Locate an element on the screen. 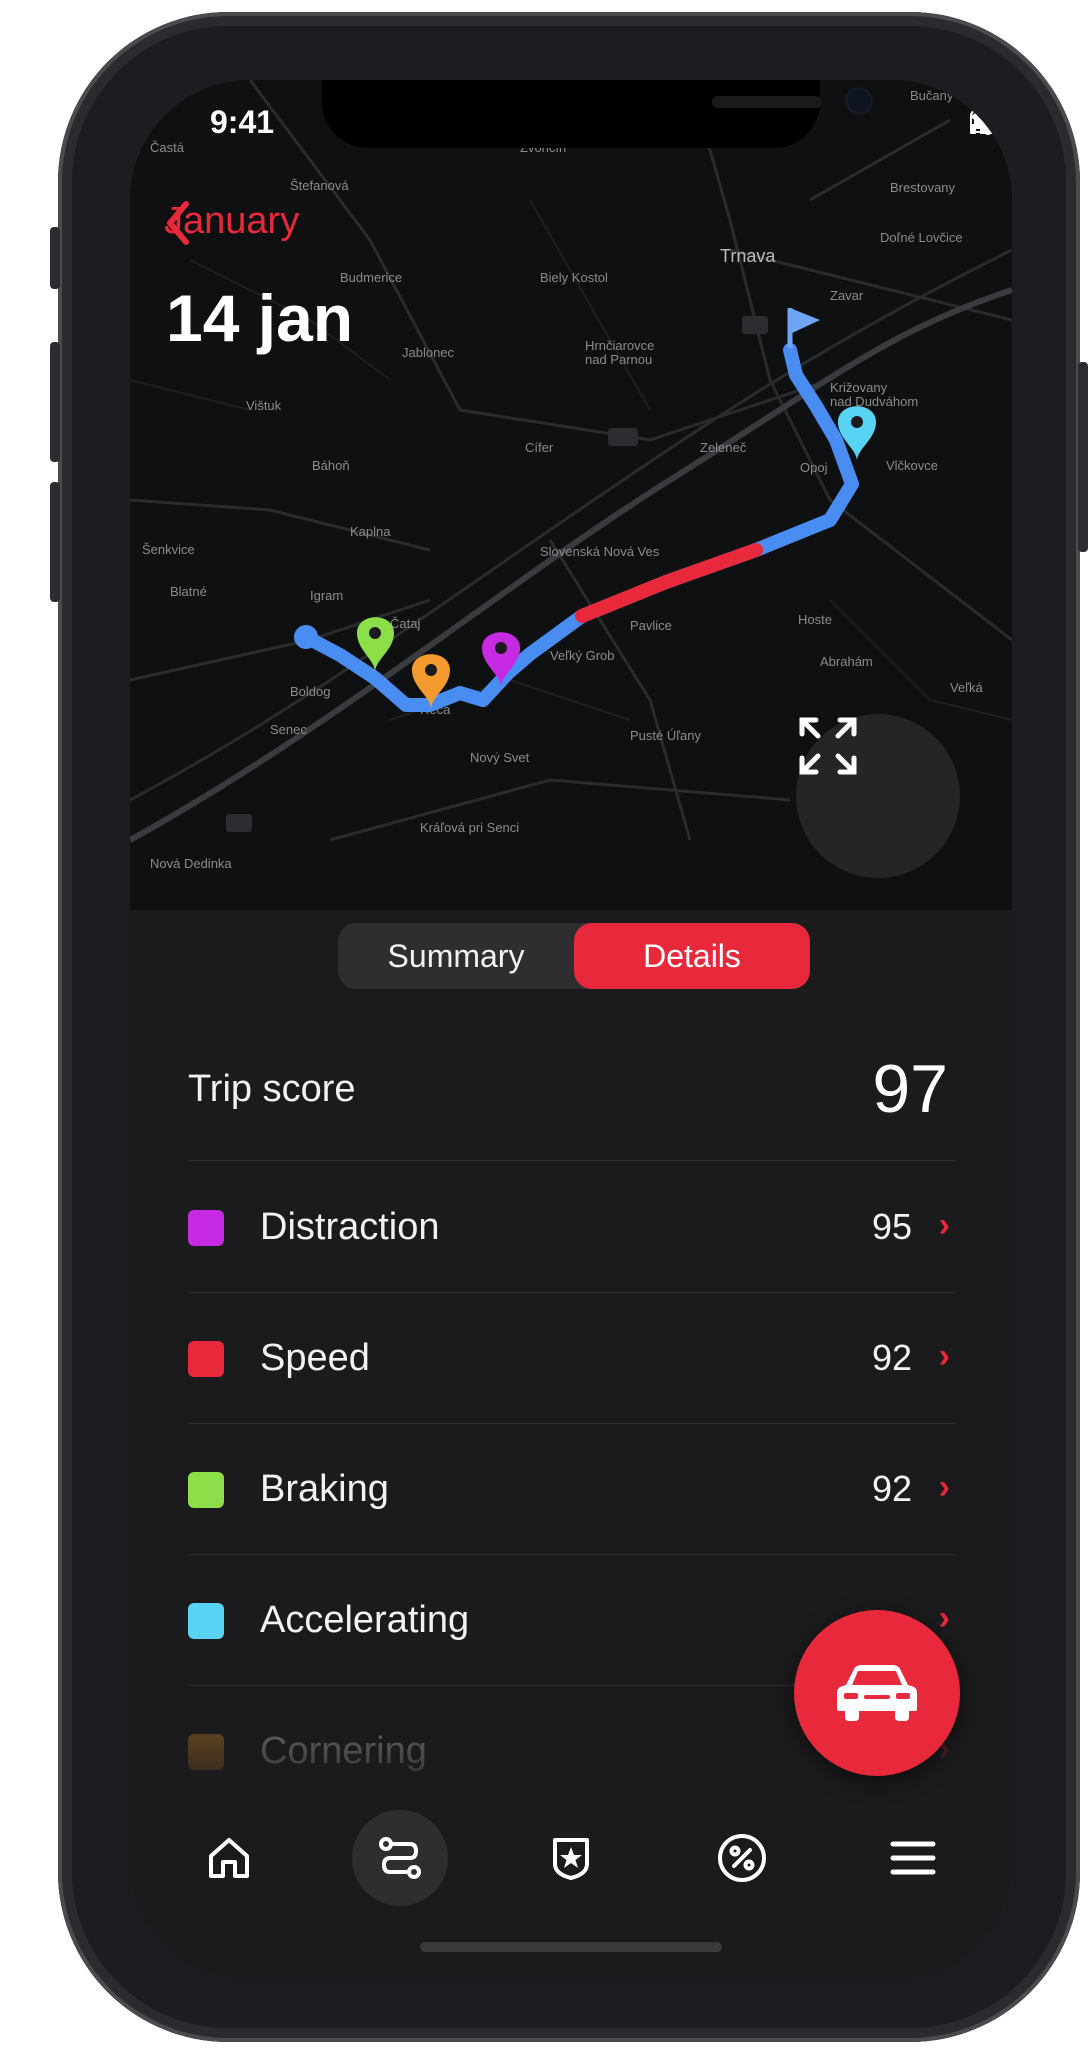 Image resolution: width=1092 pixels, height=2051 pixels. map-label: Veľký Grob is located at coordinates (582, 655).